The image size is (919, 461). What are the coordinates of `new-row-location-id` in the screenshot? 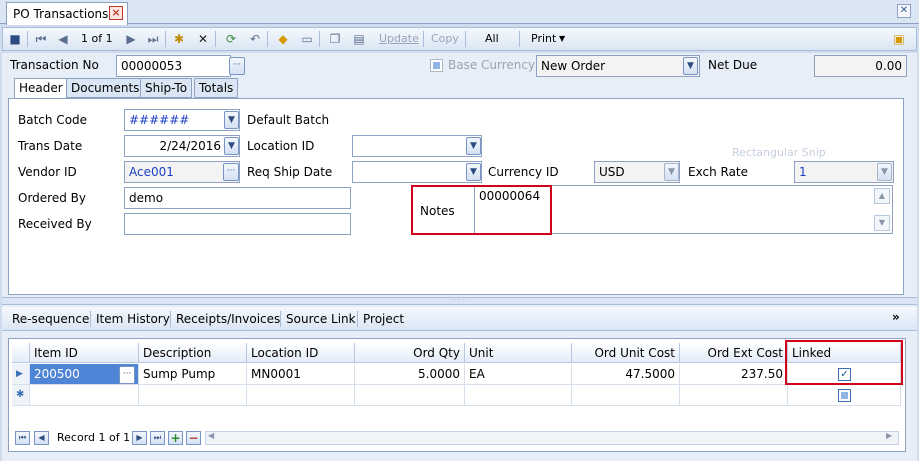 It's located at (301, 395).